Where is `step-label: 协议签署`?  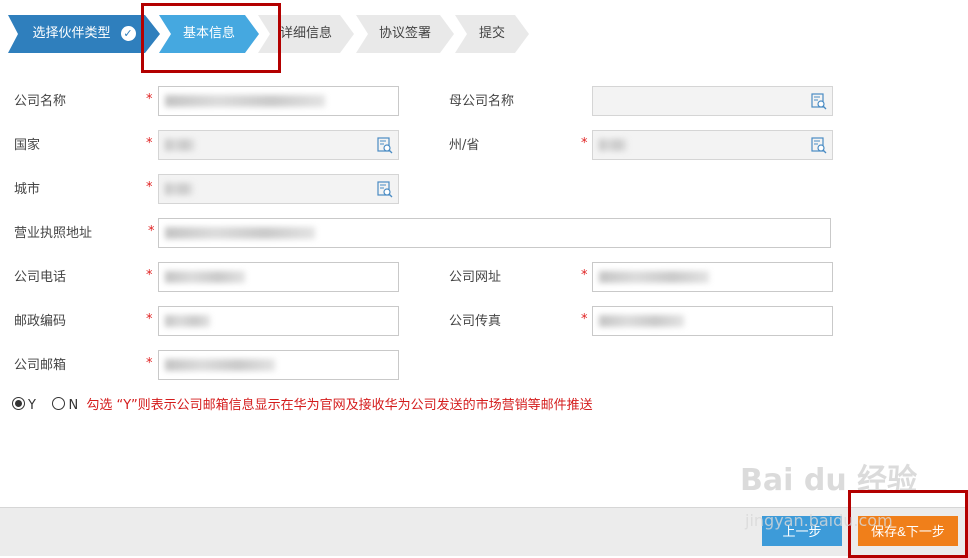 step-label: 协议签署 is located at coordinates (404, 33).